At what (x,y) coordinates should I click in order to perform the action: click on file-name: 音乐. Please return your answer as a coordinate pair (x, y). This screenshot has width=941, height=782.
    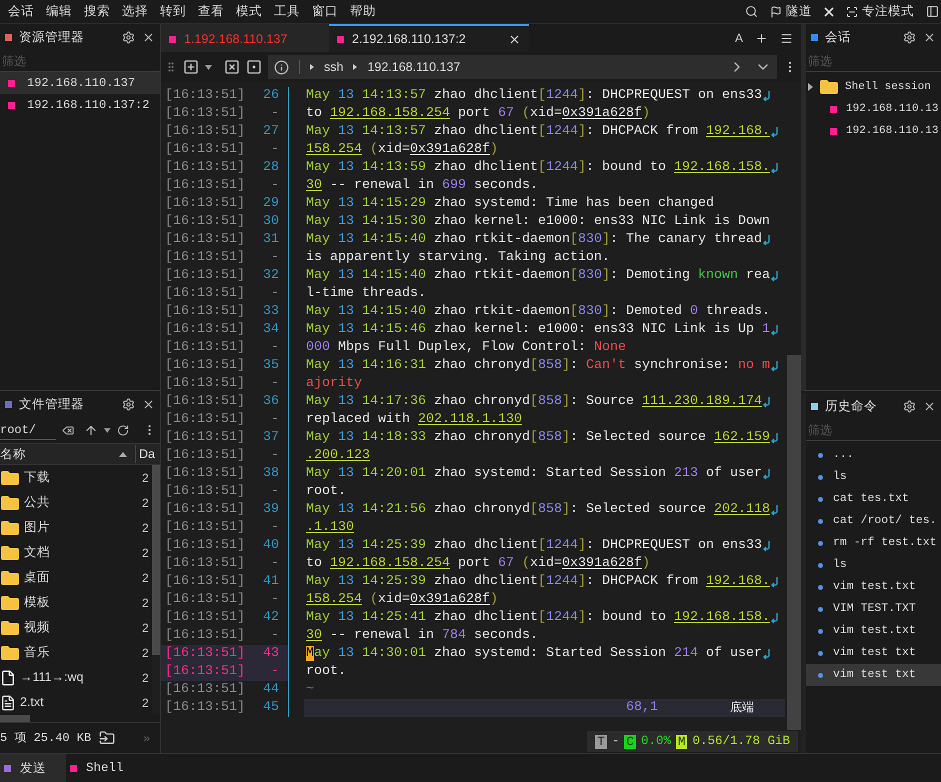
    Looking at the image, I should click on (81, 652).